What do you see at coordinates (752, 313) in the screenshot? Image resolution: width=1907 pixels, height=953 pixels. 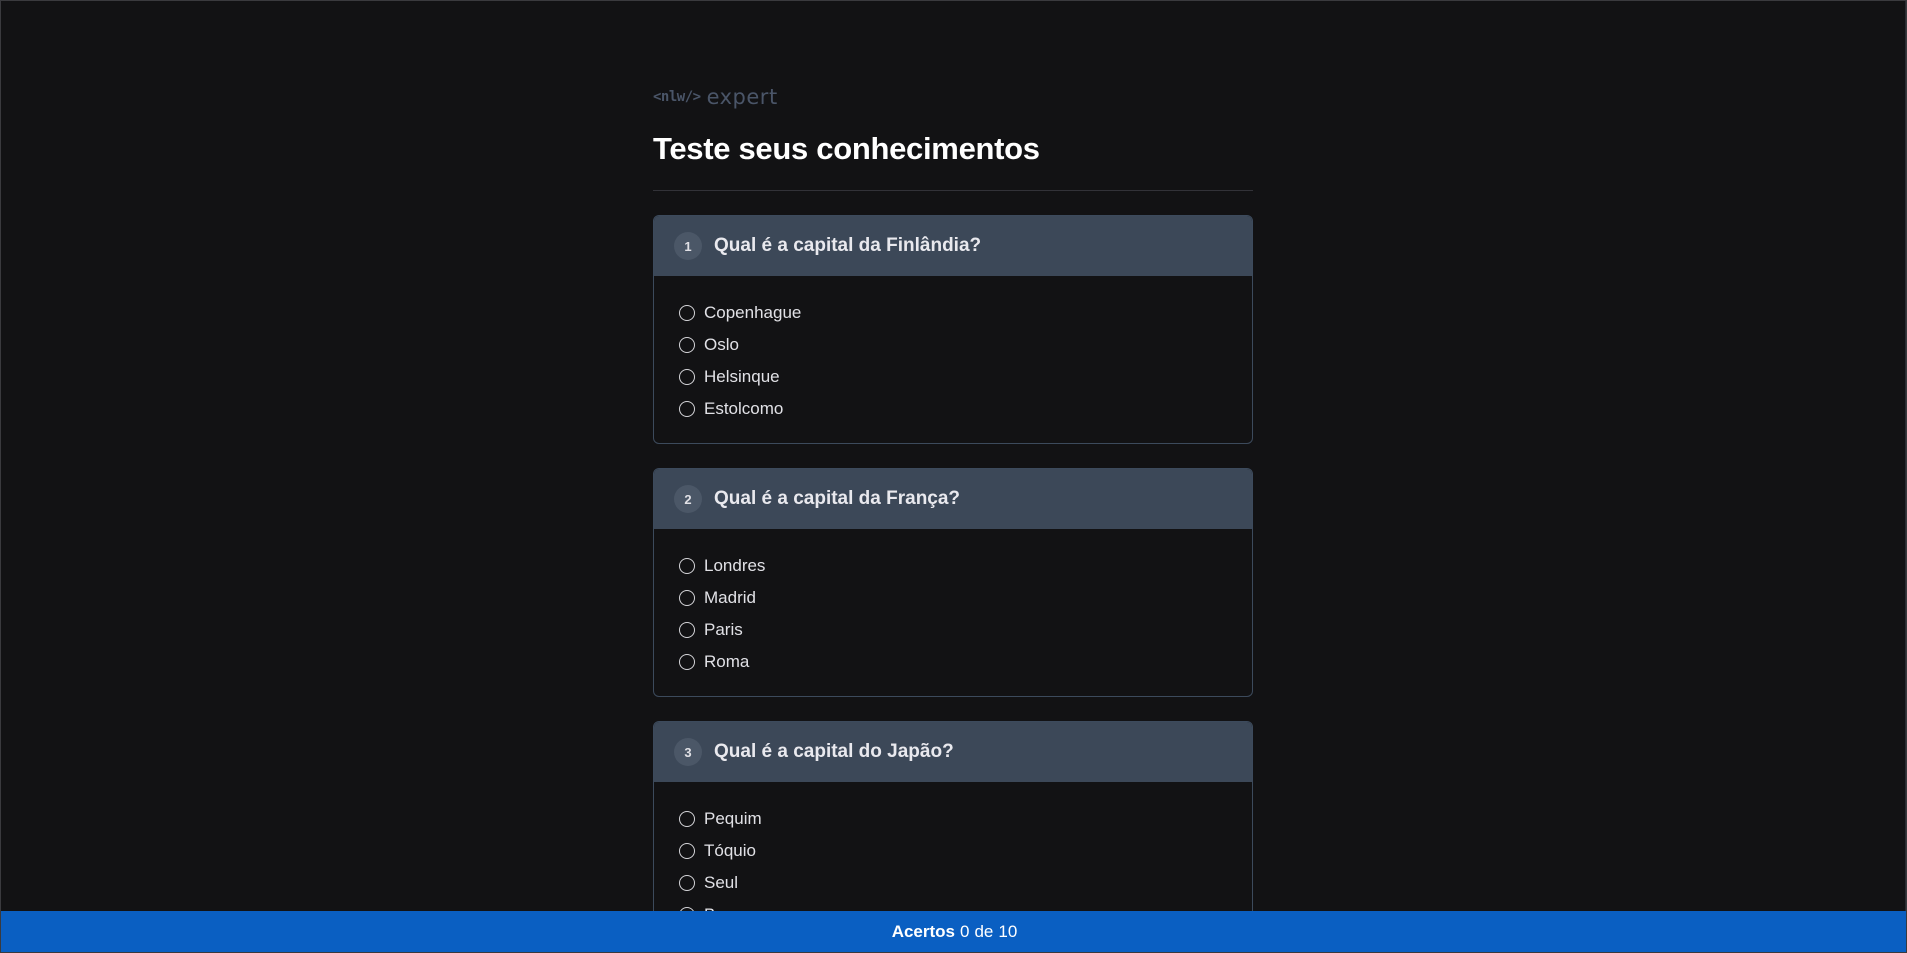 I see `answer-label: Copenhague` at bounding box center [752, 313].